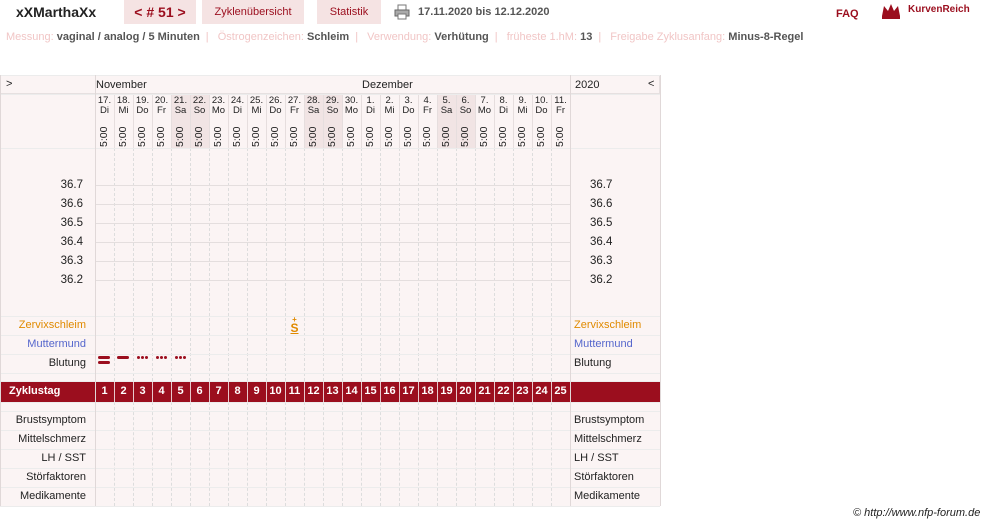 This screenshot has width=981, height=525. Describe the element at coordinates (408, 110) in the screenshot. I see `day-weekday: Do` at that location.